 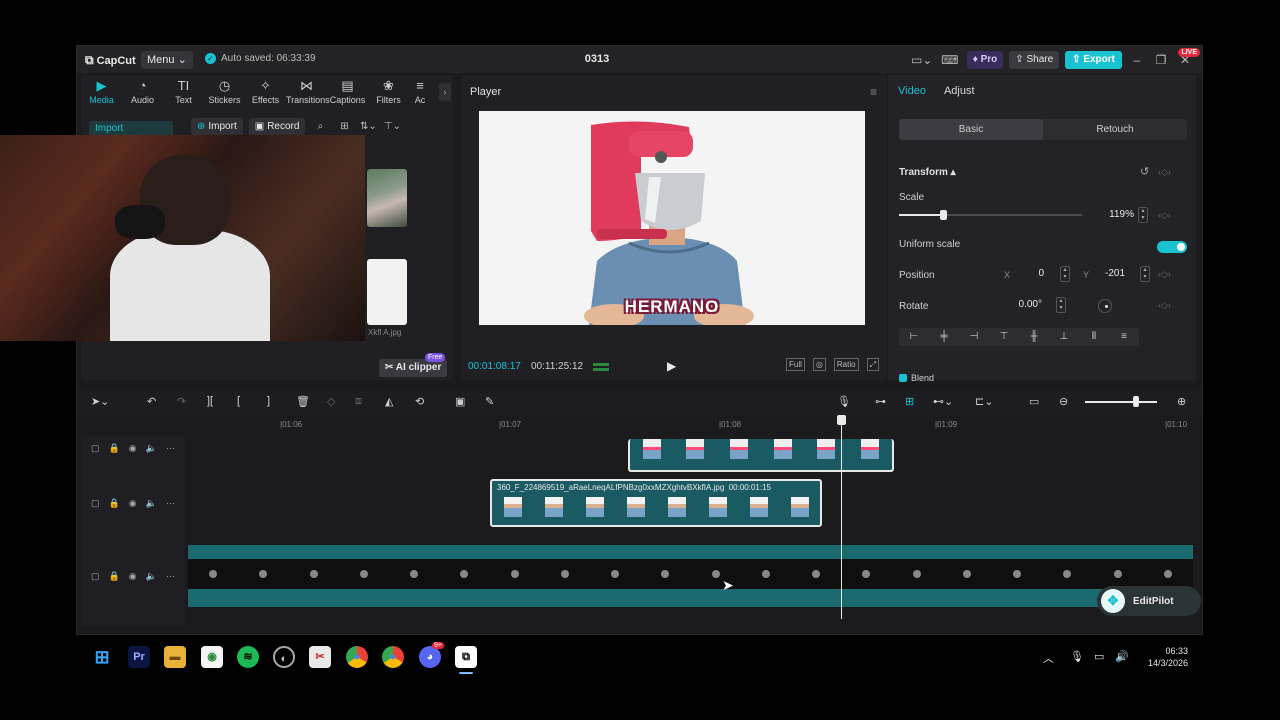 What do you see at coordinates (1121, 402) in the screenshot?
I see `zoom-slider` at bounding box center [1121, 402].